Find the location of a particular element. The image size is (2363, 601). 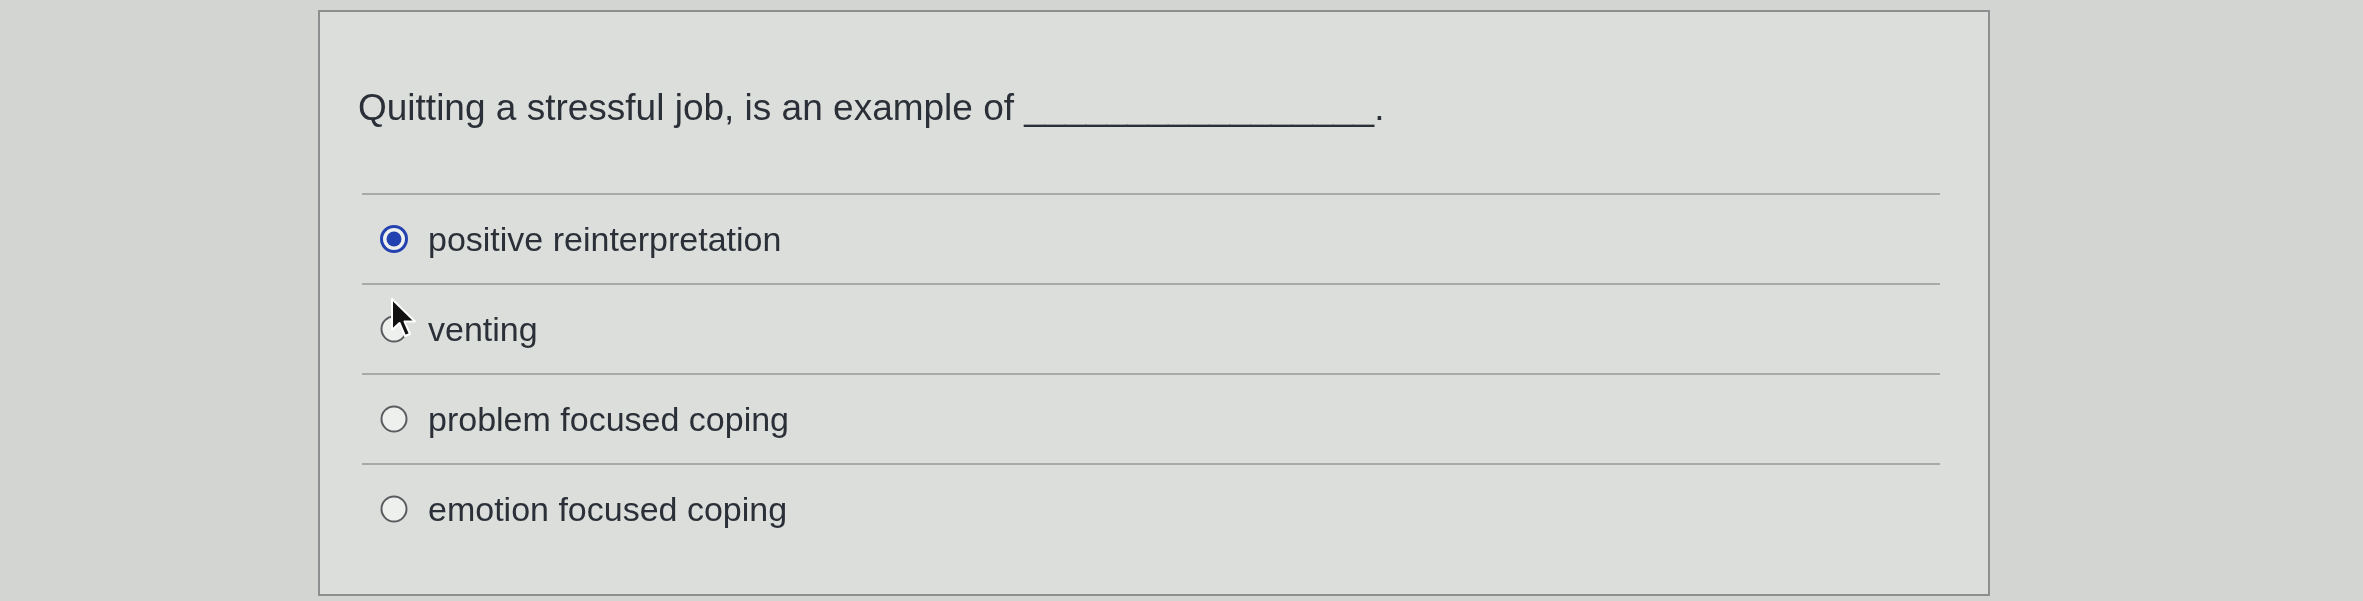

answer-option: emotion focused coping is located at coordinates (608, 509).